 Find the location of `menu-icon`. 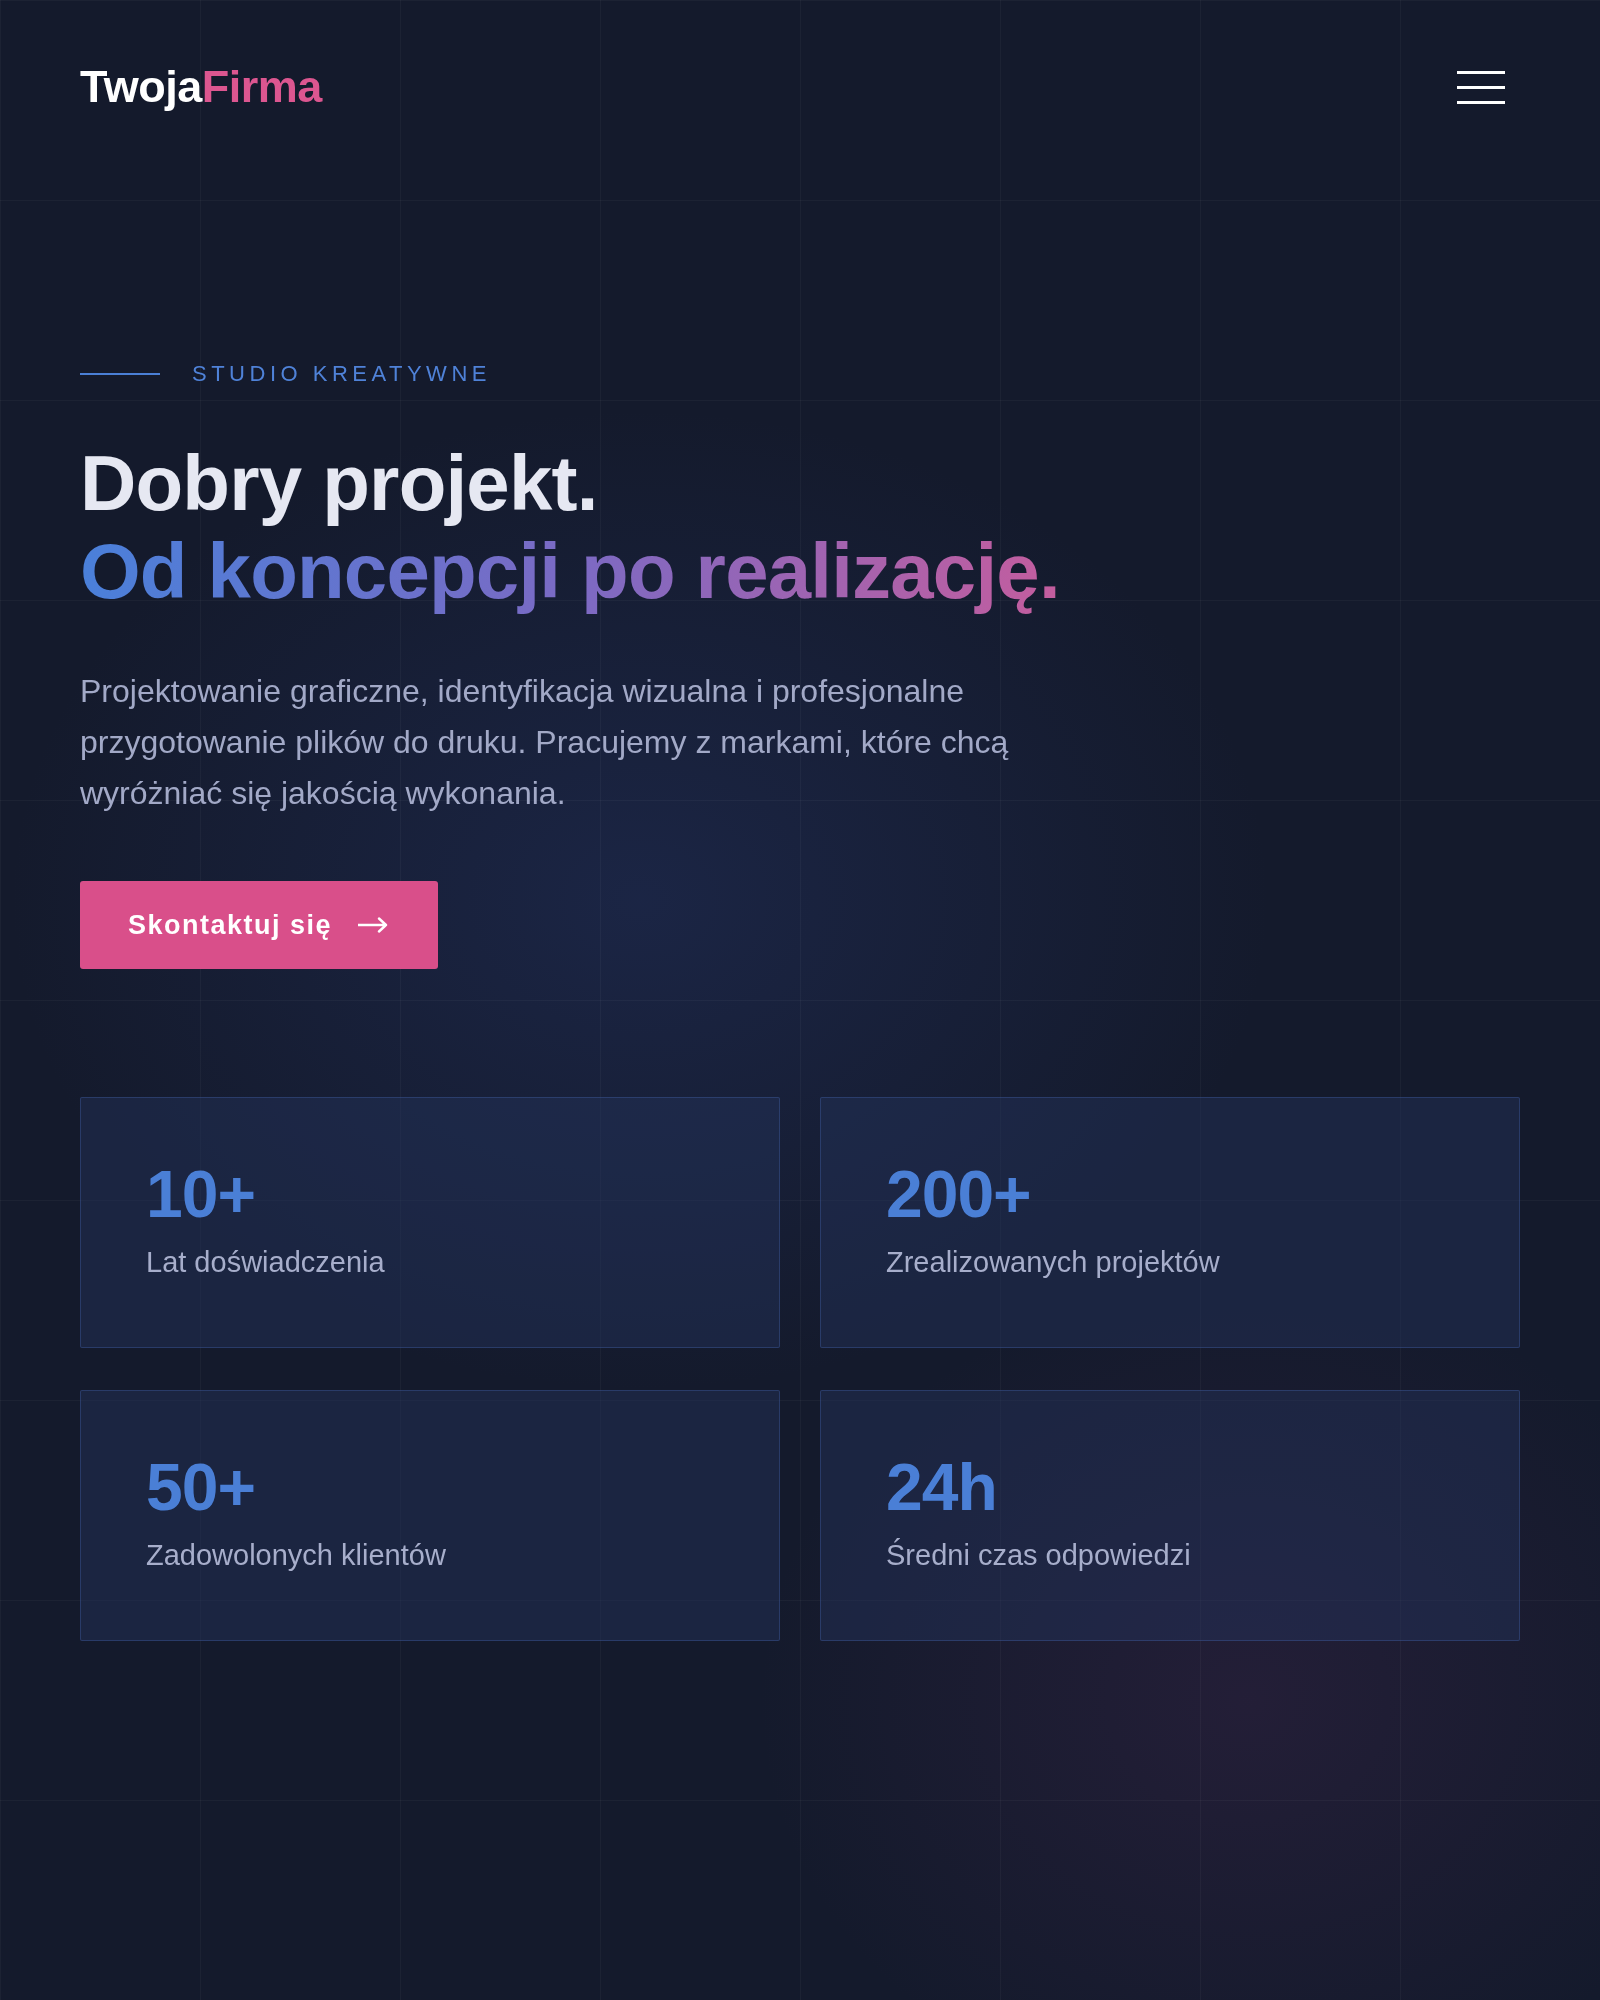

menu-icon is located at coordinates (1481, 87).